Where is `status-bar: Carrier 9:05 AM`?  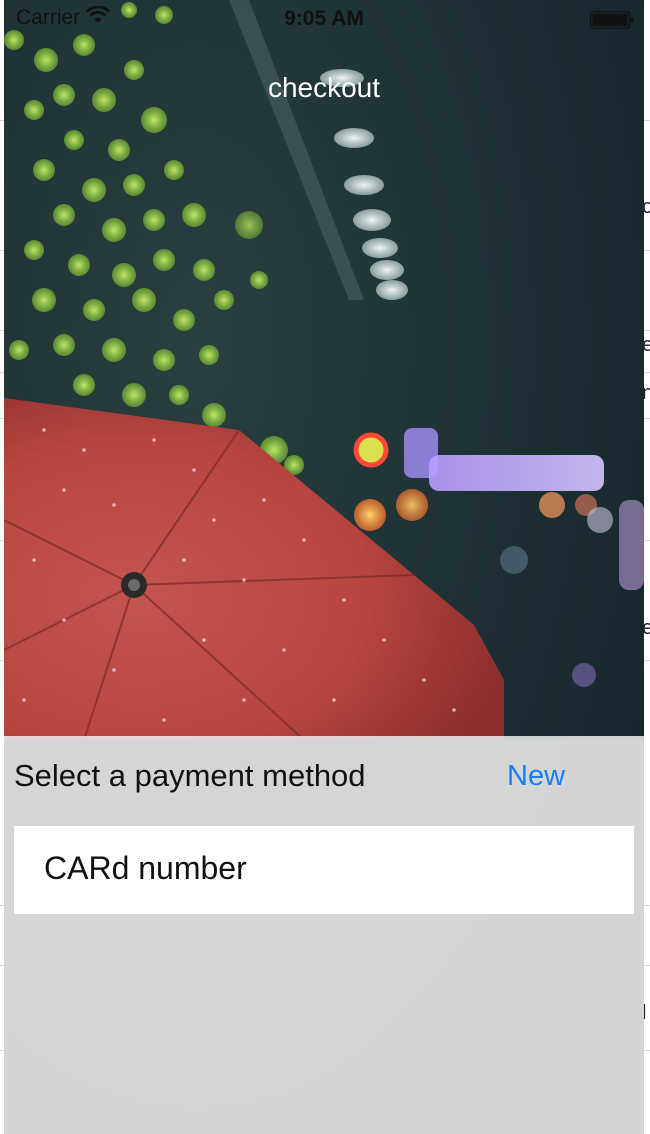
status-bar: Carrier 9:05 AM is located at coordinates (324, 20).